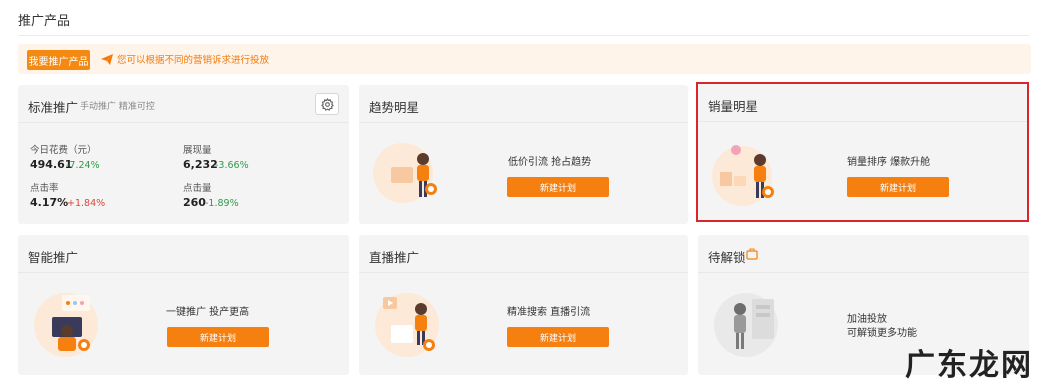 The height and width of the screenshot is (390, 1041). I want to click on live-illustration, so click(407, 325).